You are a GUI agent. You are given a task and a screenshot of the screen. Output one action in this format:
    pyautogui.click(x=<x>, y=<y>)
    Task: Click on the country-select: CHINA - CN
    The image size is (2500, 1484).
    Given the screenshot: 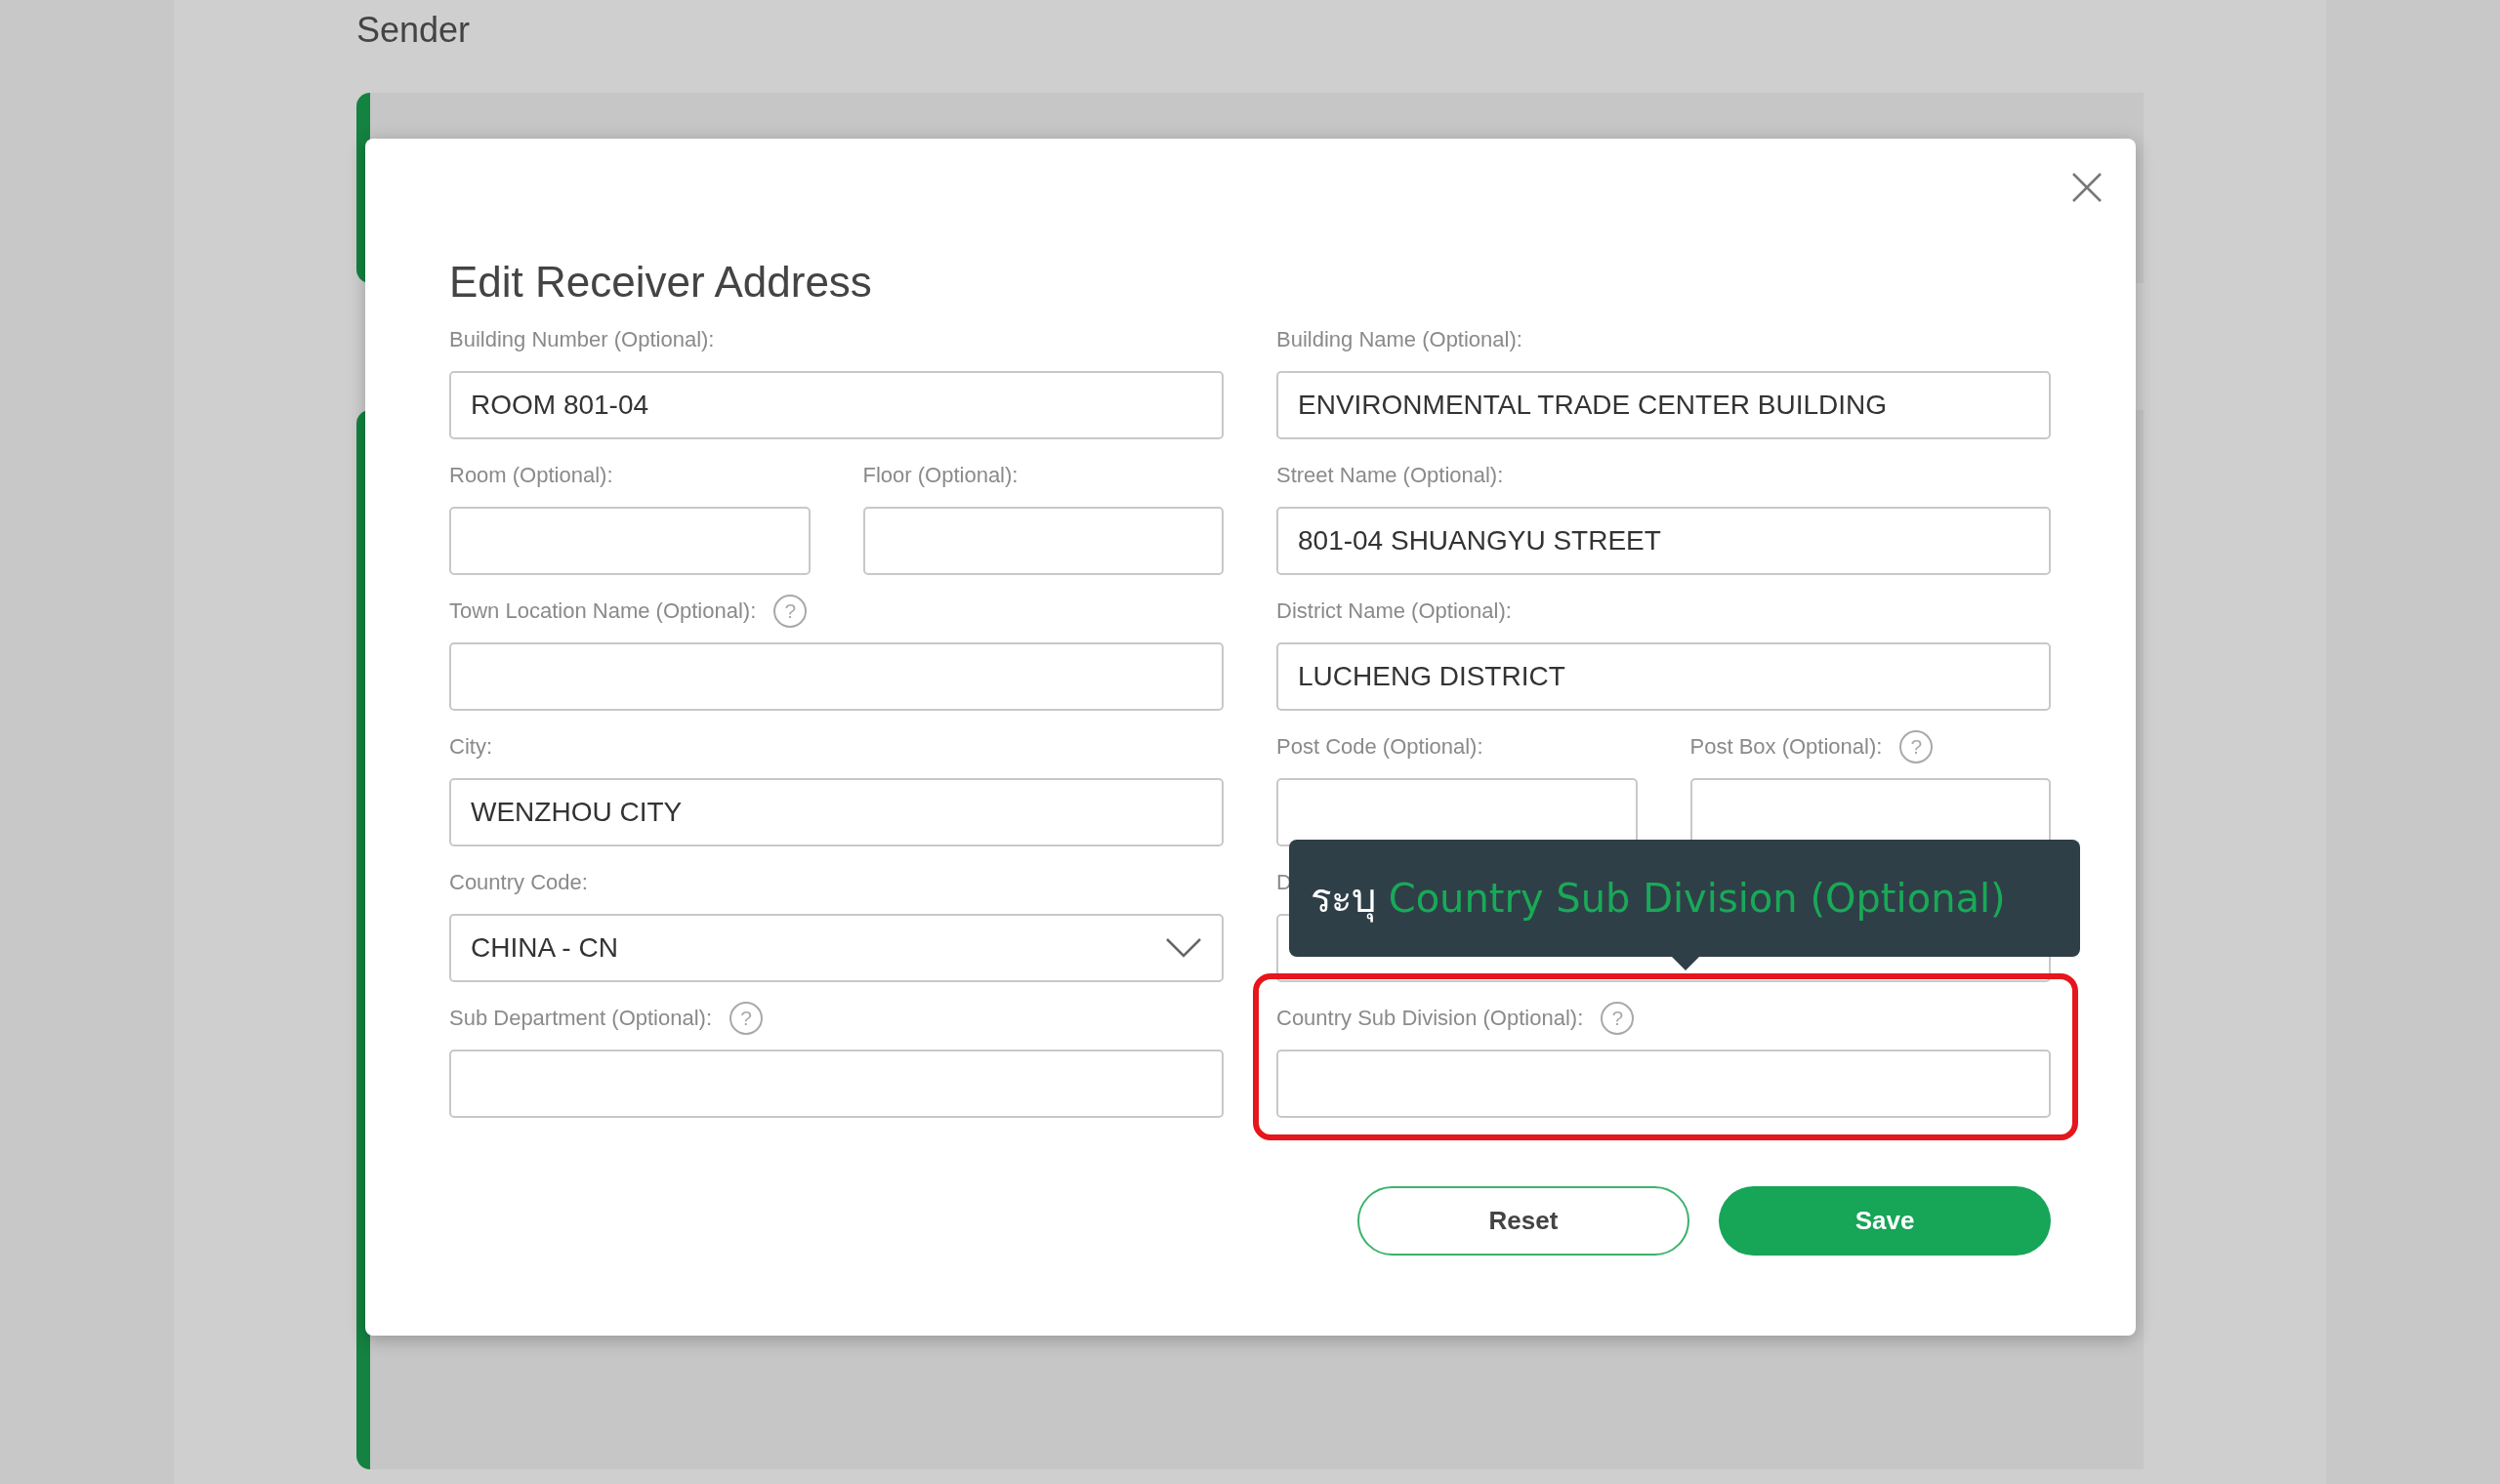 What is the action you would take?
    pyautogui.click(x=836, y=948)
    